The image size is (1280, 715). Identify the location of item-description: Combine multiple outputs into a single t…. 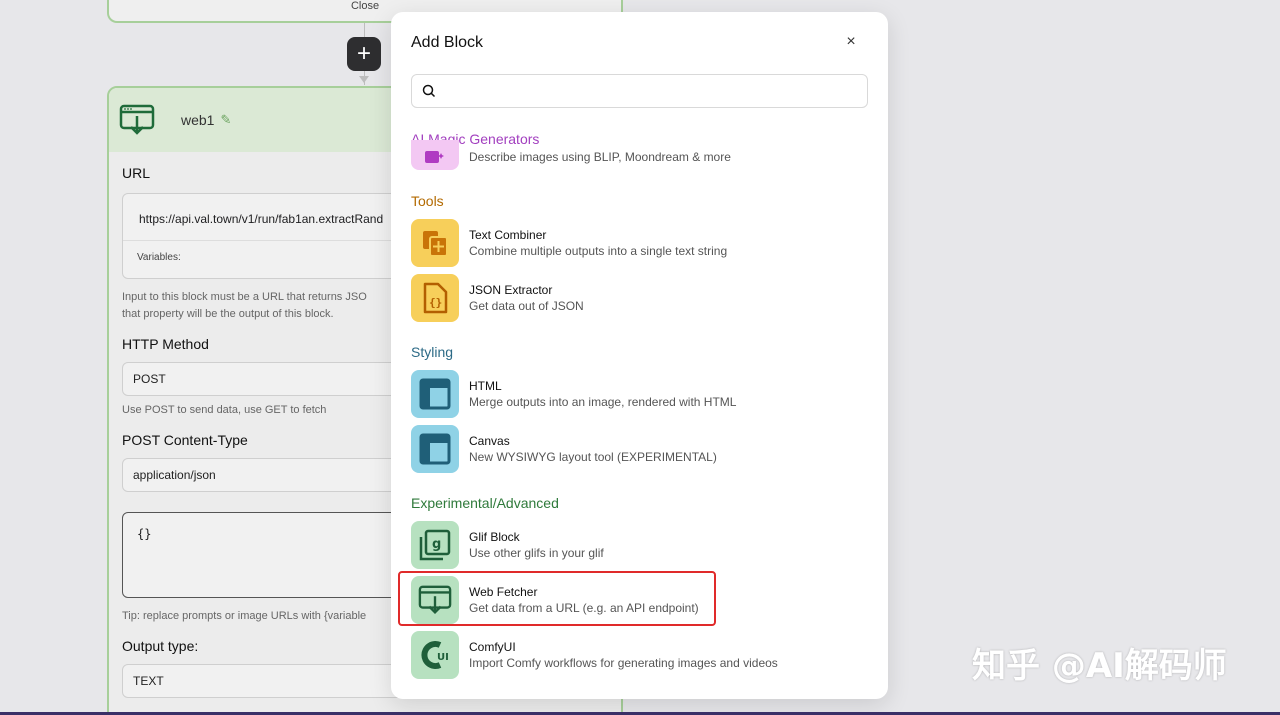
(598, 251).